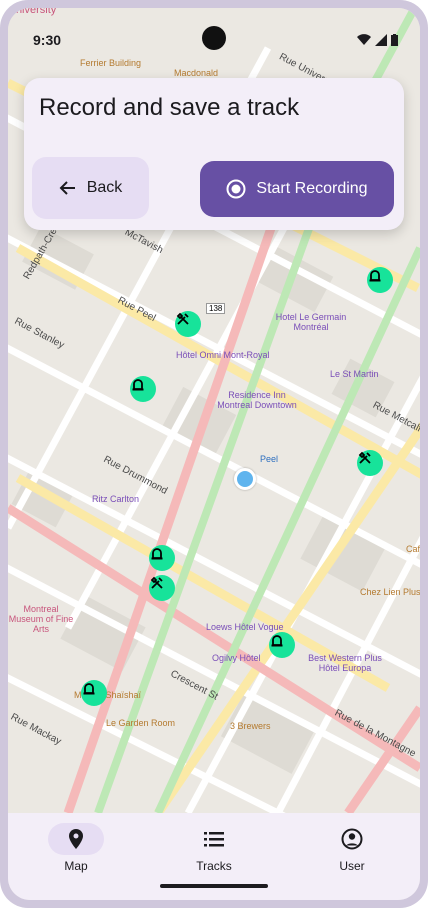  Describe the element at coordinates (214, 886) in the screenshot. I see `gesture-handle` at that location.